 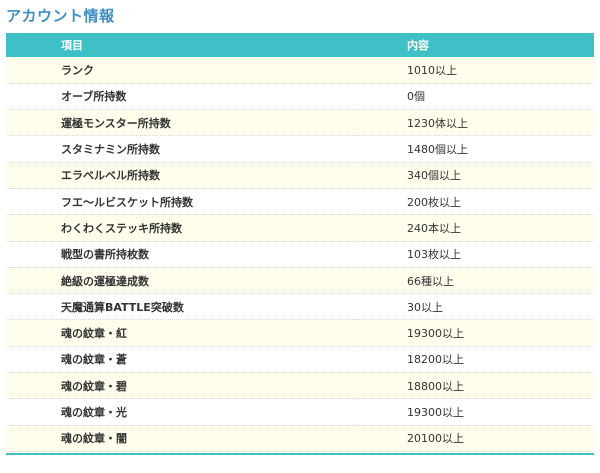 What do you see at coordinates (434, 255) in the screenshot?
I see `row-value: 103枚以上` at bounding box center [434, 255].